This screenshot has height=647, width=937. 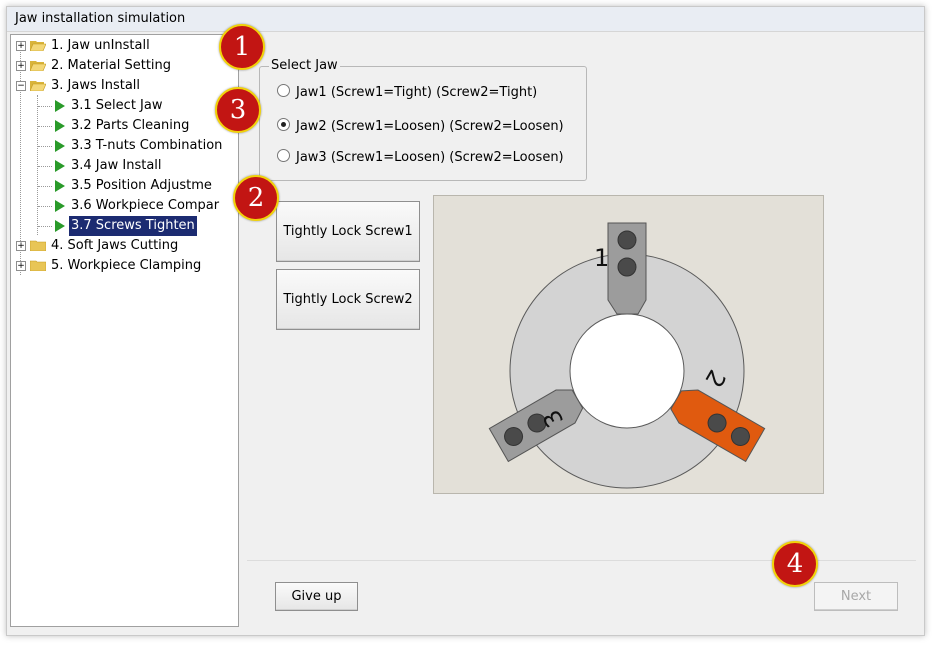 What do you see at coordinates (601, 258) in the screenshot?
I see `jaw-1-label: 1` at bounding box center [601, 258].